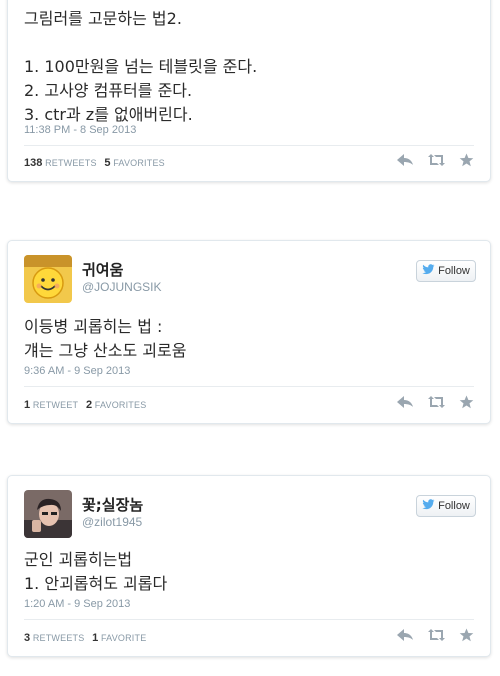 The image size is (500, 676). What do you see at coordinates (250, 572) in the screenshot?
I see `tweet-text: 군인 괴롭히는법 1. 안괴롭혀도 괴롭다` at bounding box center [250, 572].